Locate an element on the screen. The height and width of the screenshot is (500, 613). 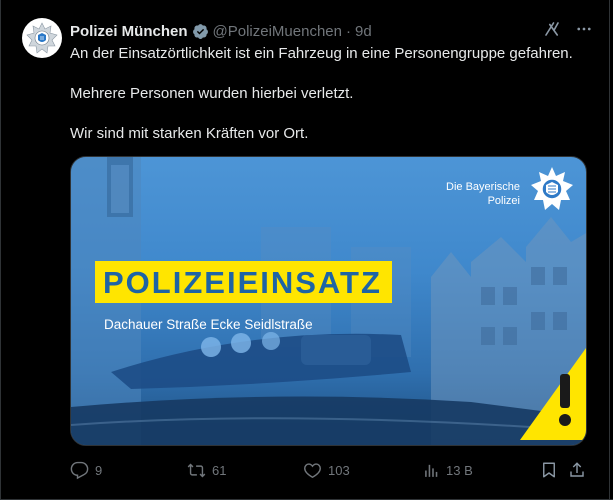
tweet-header: Polizei München @PolizeiMuenchen · 9d is located at coordinates (331, 31).